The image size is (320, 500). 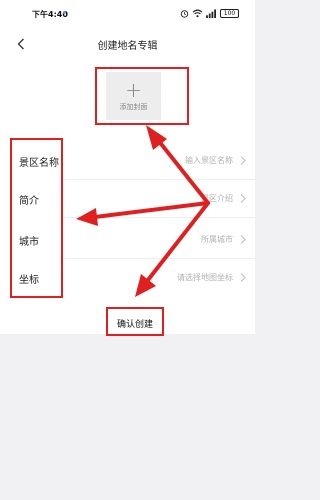 I want to click on battery-icon: 100, so click(x=229, y=13).